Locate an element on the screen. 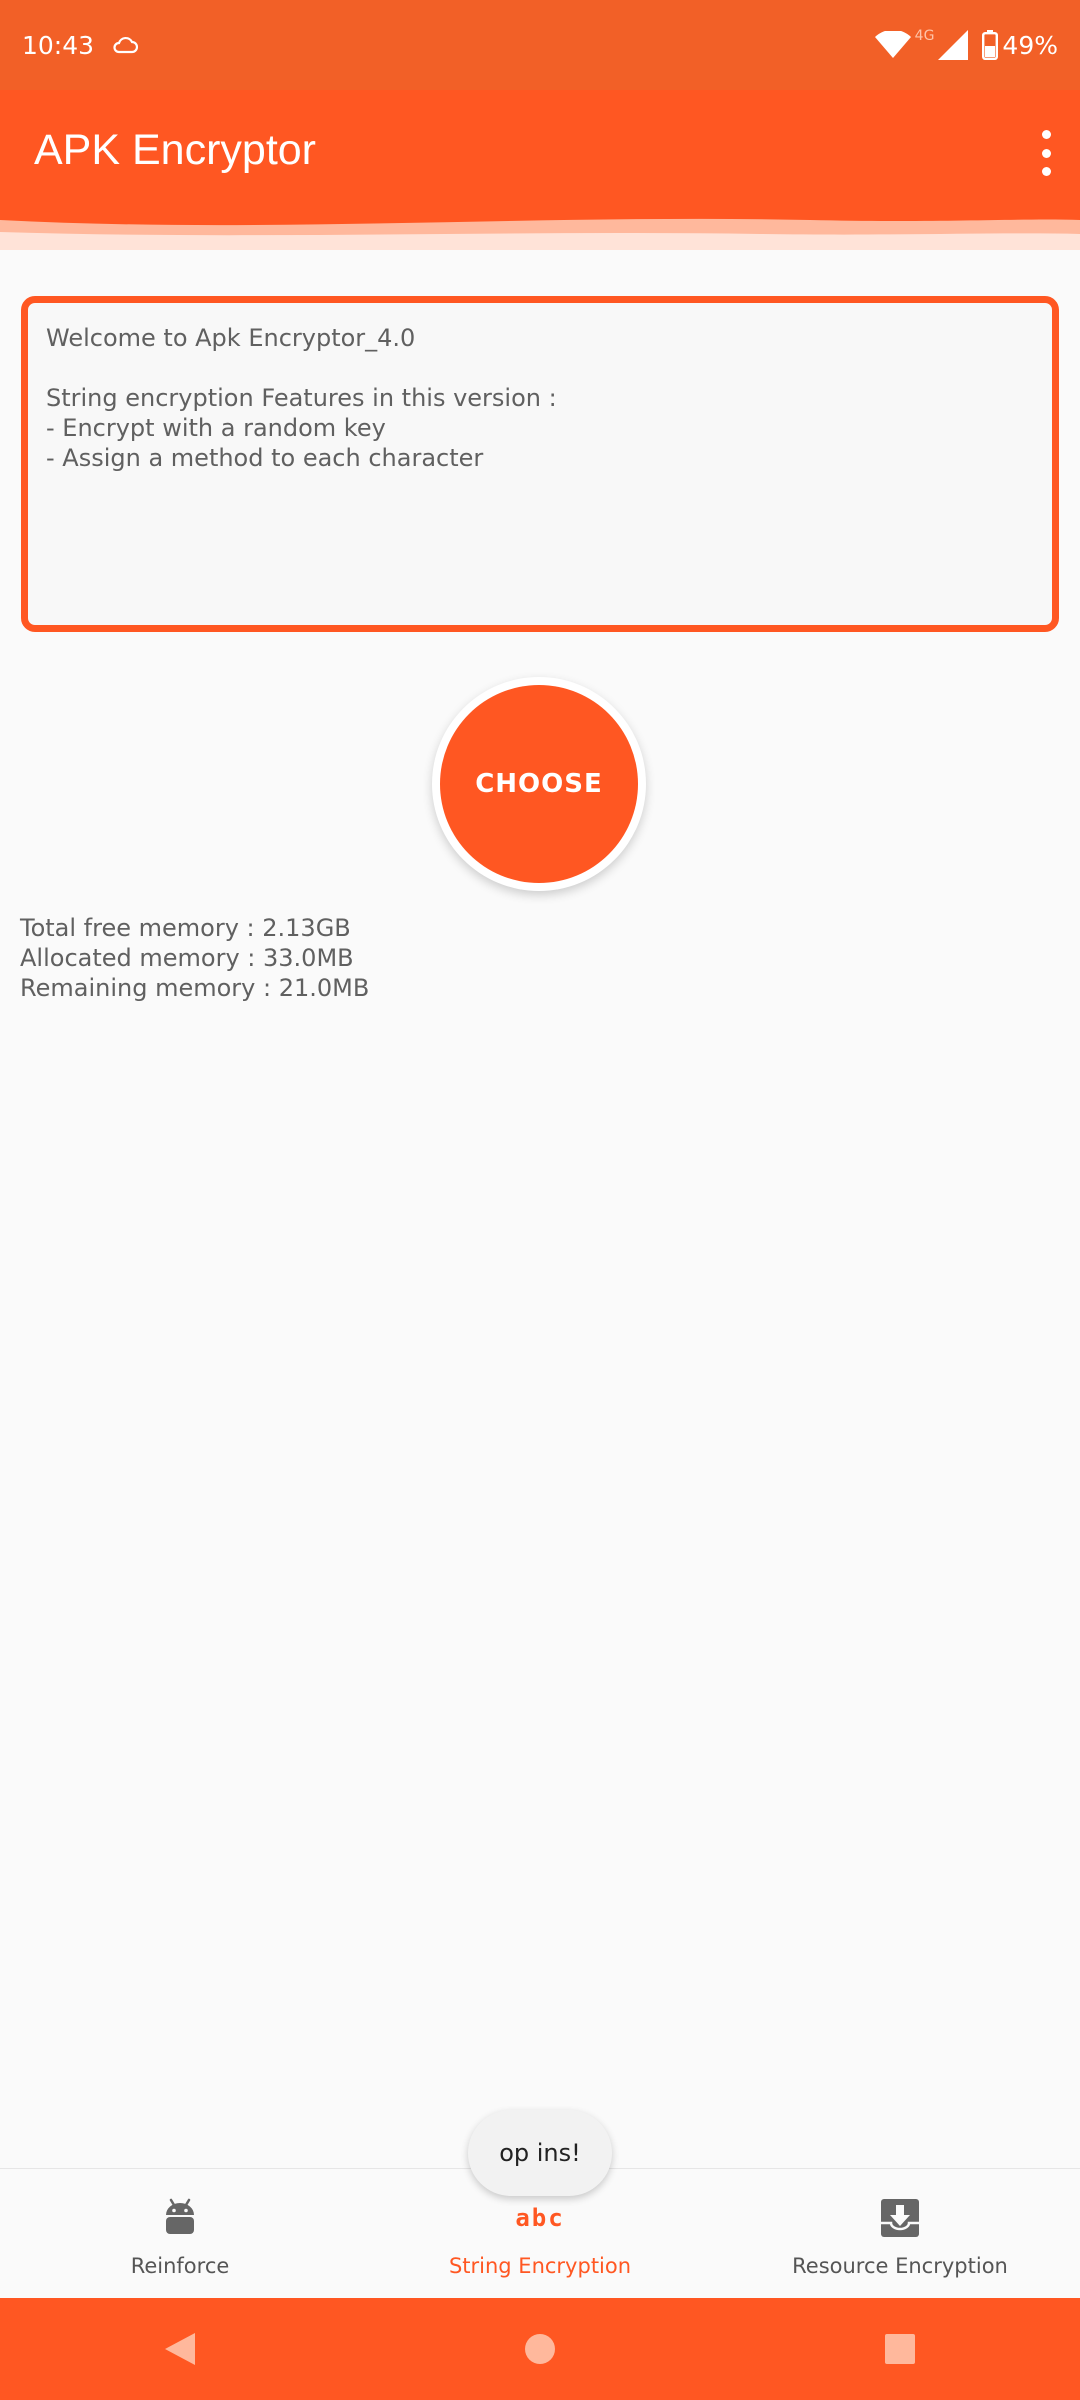 The image size is (1080, 2400). status-time: 10:43 is located at coordinates (58, 45).